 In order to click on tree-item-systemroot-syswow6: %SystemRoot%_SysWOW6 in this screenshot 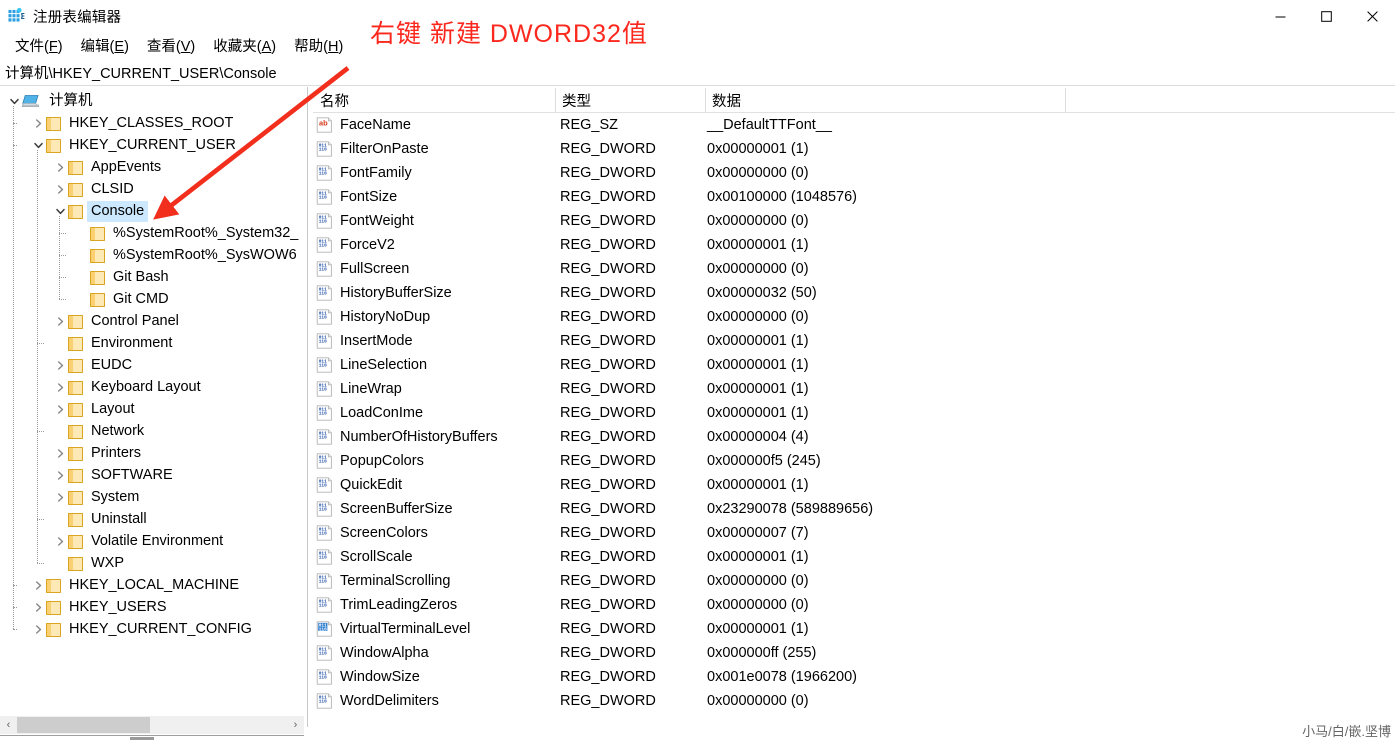, I will do `click(152, 255)`.